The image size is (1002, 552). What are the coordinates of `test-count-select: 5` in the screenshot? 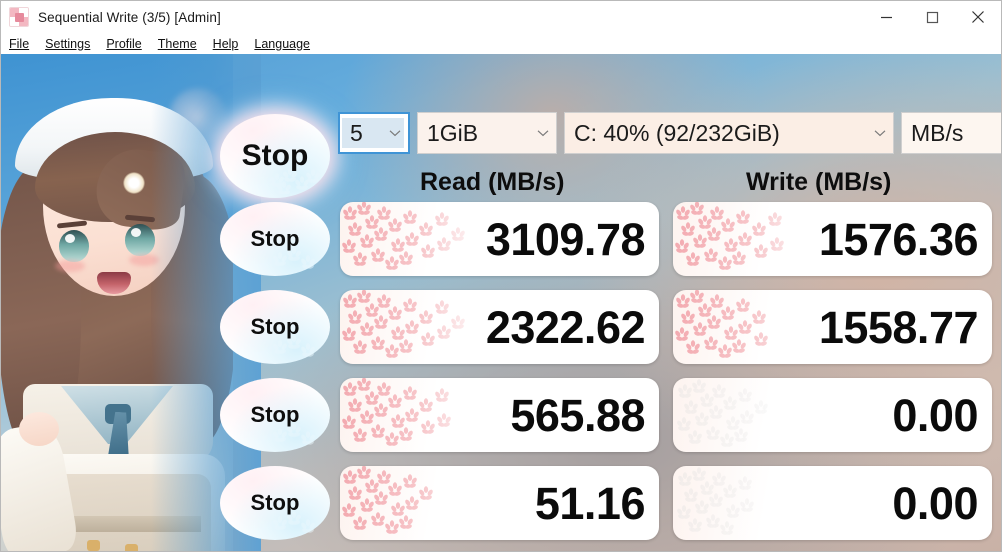 It's located at (374, 133).